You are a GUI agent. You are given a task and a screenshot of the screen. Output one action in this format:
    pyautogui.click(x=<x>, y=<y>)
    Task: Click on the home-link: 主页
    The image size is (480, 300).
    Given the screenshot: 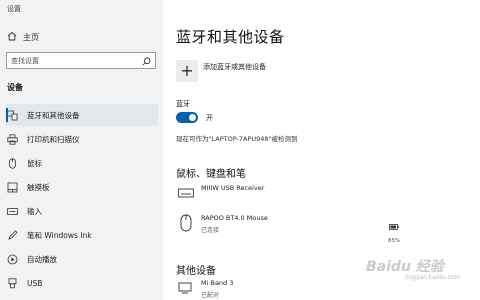 What is the action you would take?
    pyautogui.click(x=23, y=37)
    